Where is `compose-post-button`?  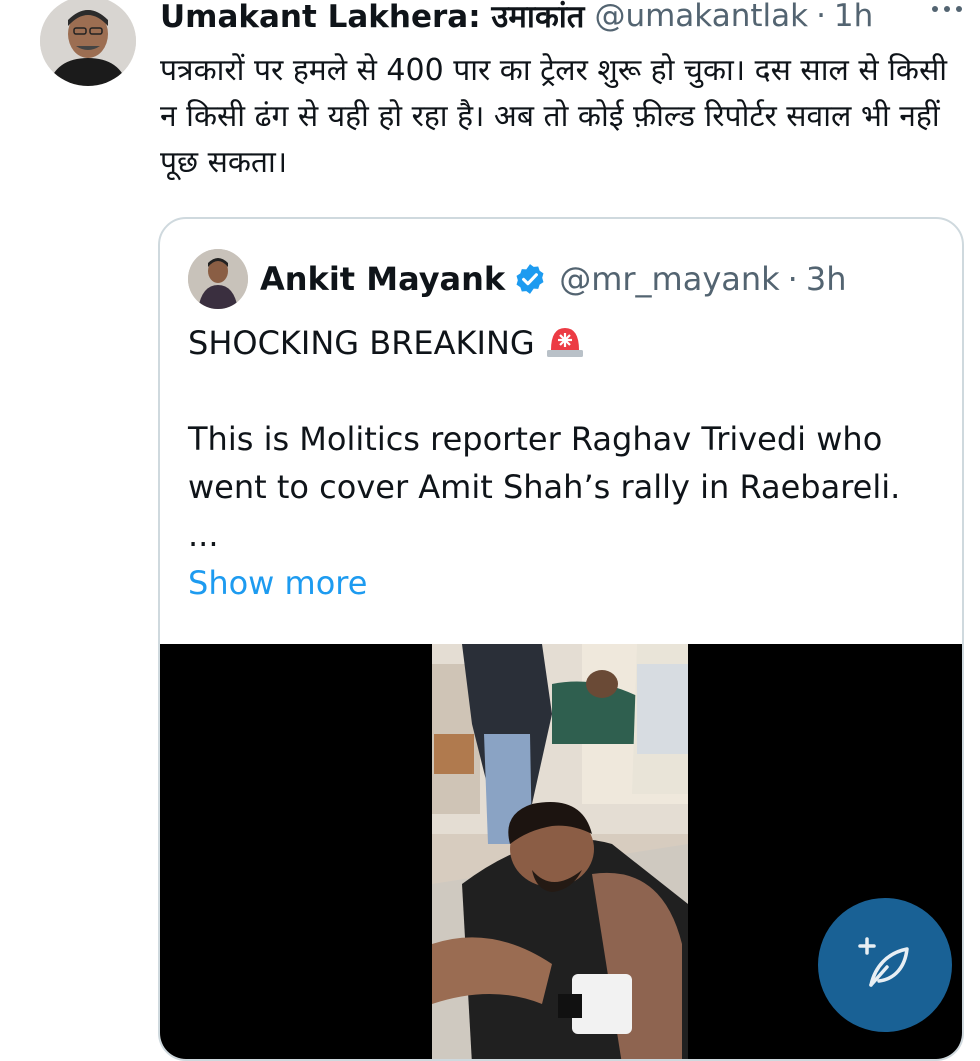 compose-post-button is located at coordinates (885, 965).